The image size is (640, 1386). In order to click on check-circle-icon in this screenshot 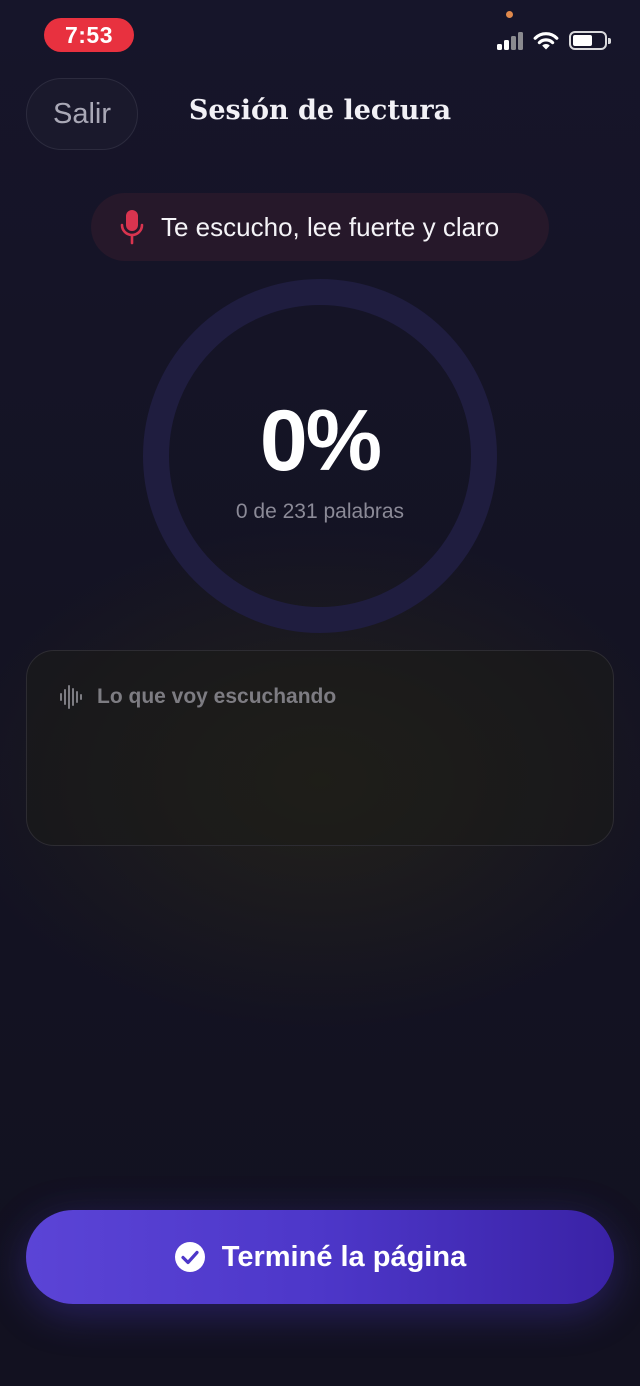, I will do `click(189, 1257)`.